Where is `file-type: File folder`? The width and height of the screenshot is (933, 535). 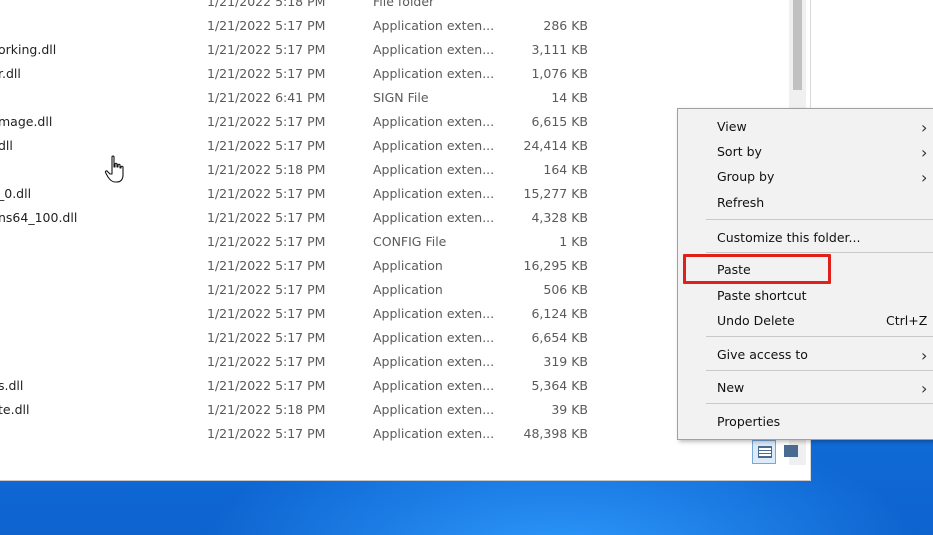 file-type: File folder is located at coordinates (404, 4).